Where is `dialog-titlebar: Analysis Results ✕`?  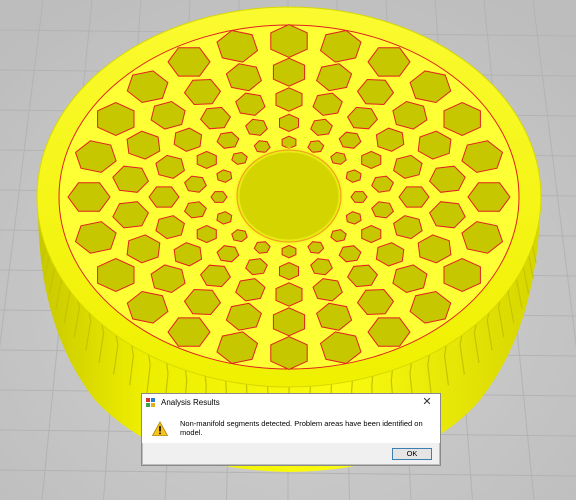 dialog-titlebar: Analysis Results ✕ is located at coordinates (291, 402).